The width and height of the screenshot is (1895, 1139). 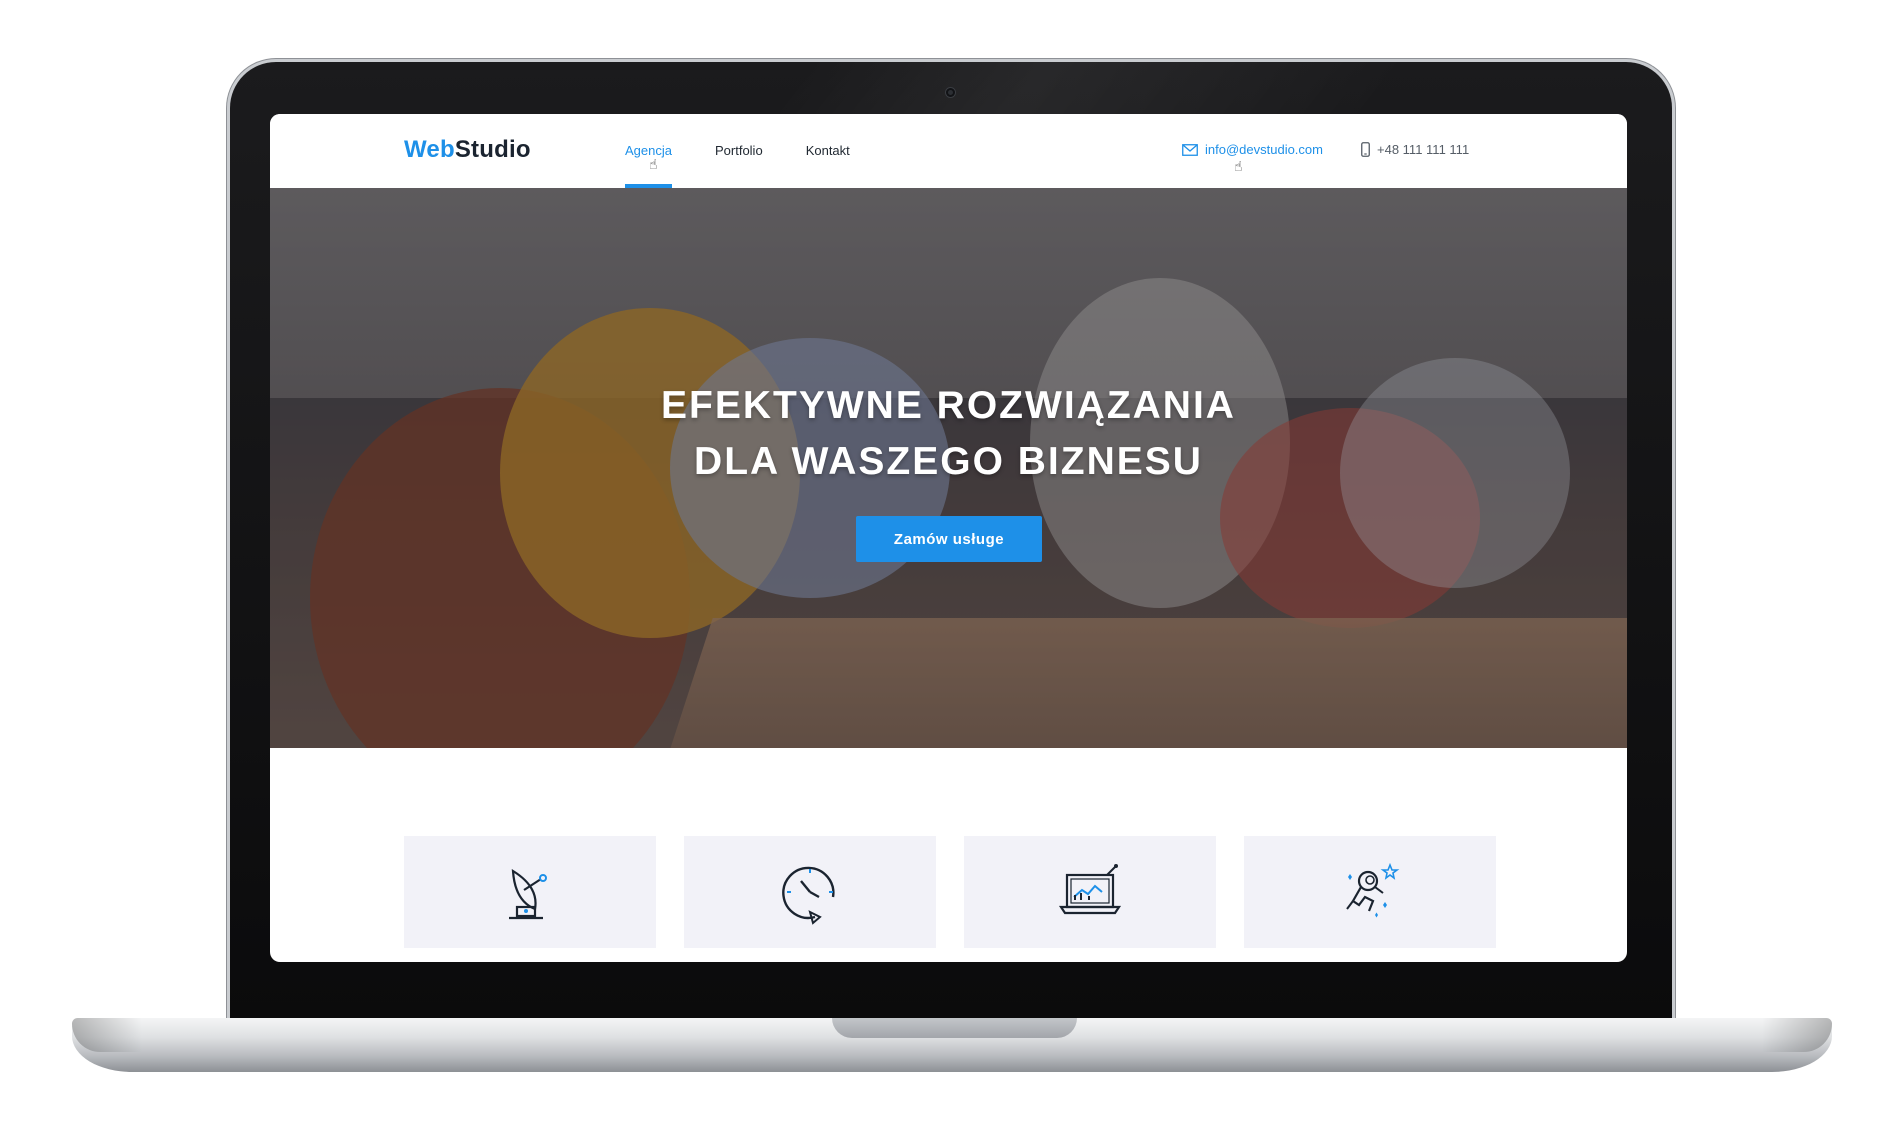 What do you see at coordinates (948, 405) in the screenshot?
I see `hero-title-line-1: EFEKTYWNE ROZWIĄZANIA` at bounding box center [948, 405].